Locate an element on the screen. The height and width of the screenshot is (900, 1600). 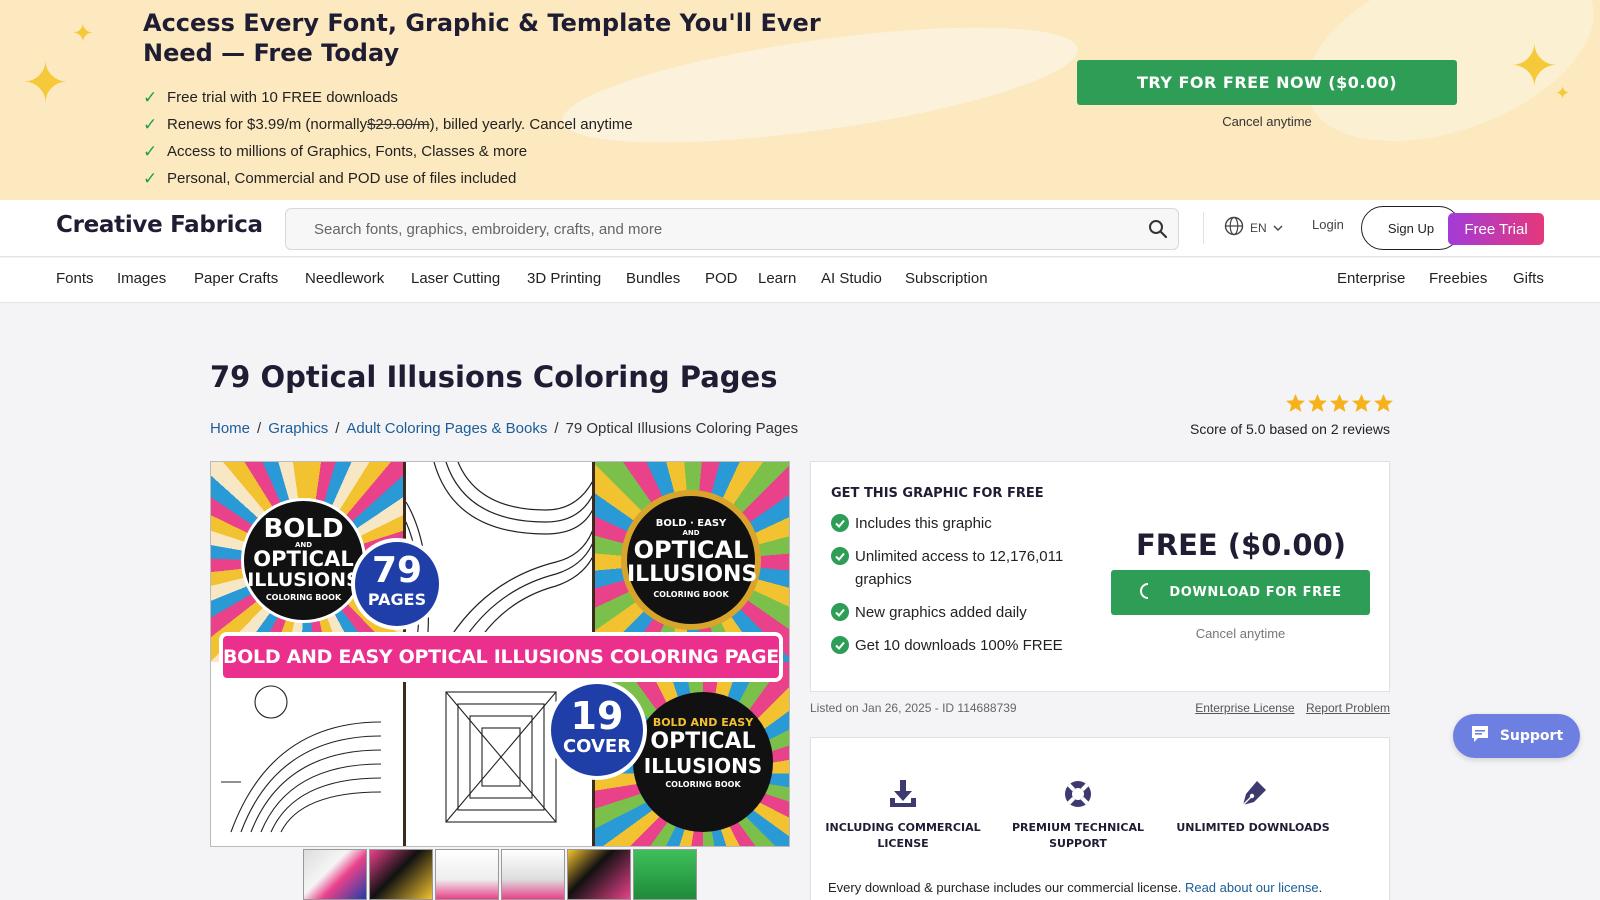
search-bar is located at coordinates (732, 229).